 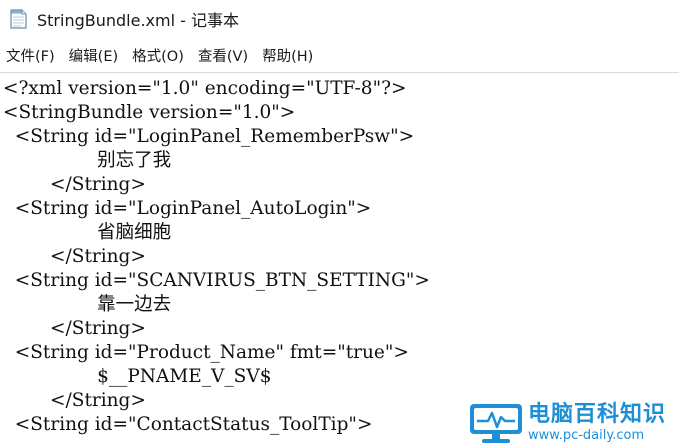 What do you see at coordinates (216, 280) in the screenshot?
I see `editor-line: <String id="SCANVIRUS_BTN_SETTING">` at bounding box center [216, 280].